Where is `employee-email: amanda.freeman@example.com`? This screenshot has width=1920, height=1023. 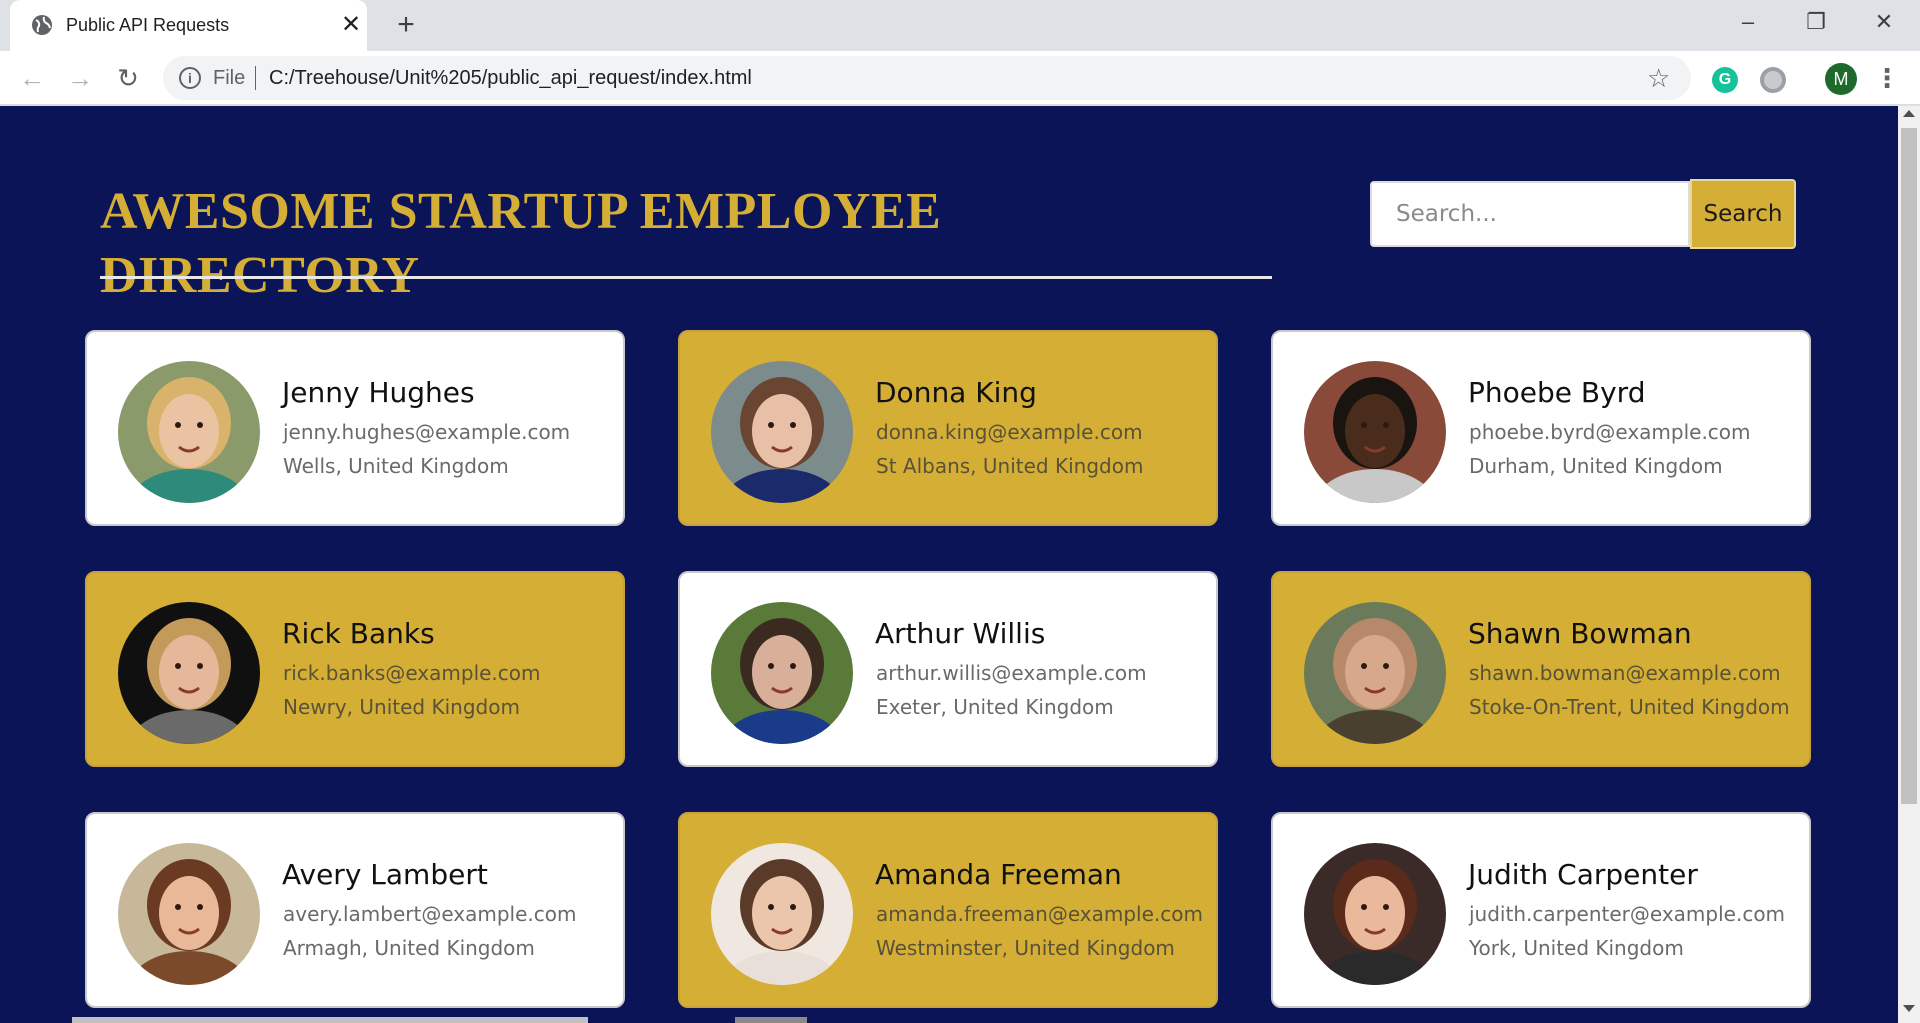
employee-email: amanda.freeman@example.com is located at coordinates (1039, 914).